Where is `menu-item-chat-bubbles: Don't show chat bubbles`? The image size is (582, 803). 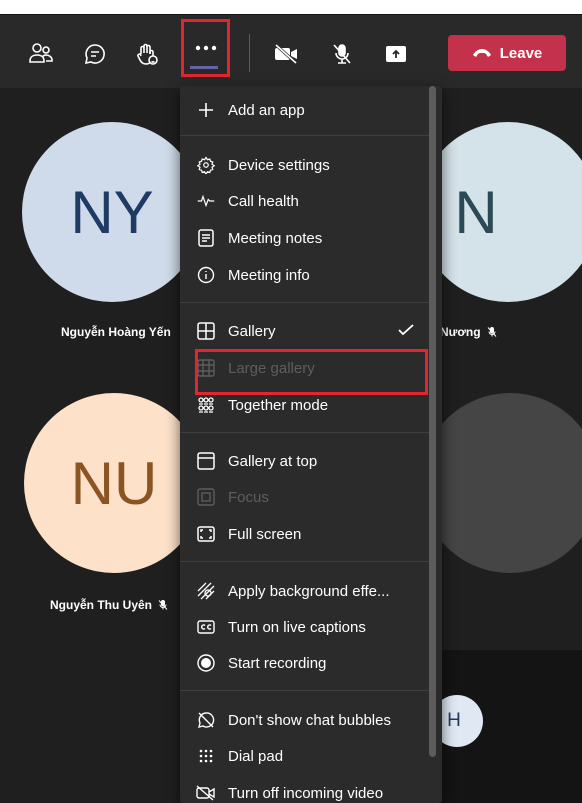 menu-item-chat-bubbles: Don't show chat bubbles is located at coordinates (304, 720).